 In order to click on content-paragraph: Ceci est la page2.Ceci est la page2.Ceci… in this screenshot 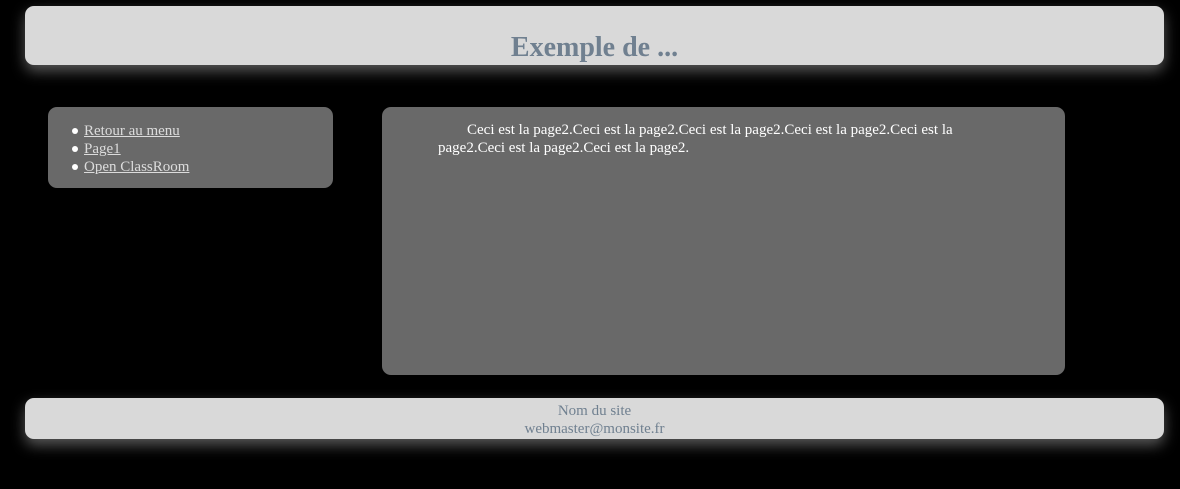, I will do `click(695, 139)`.